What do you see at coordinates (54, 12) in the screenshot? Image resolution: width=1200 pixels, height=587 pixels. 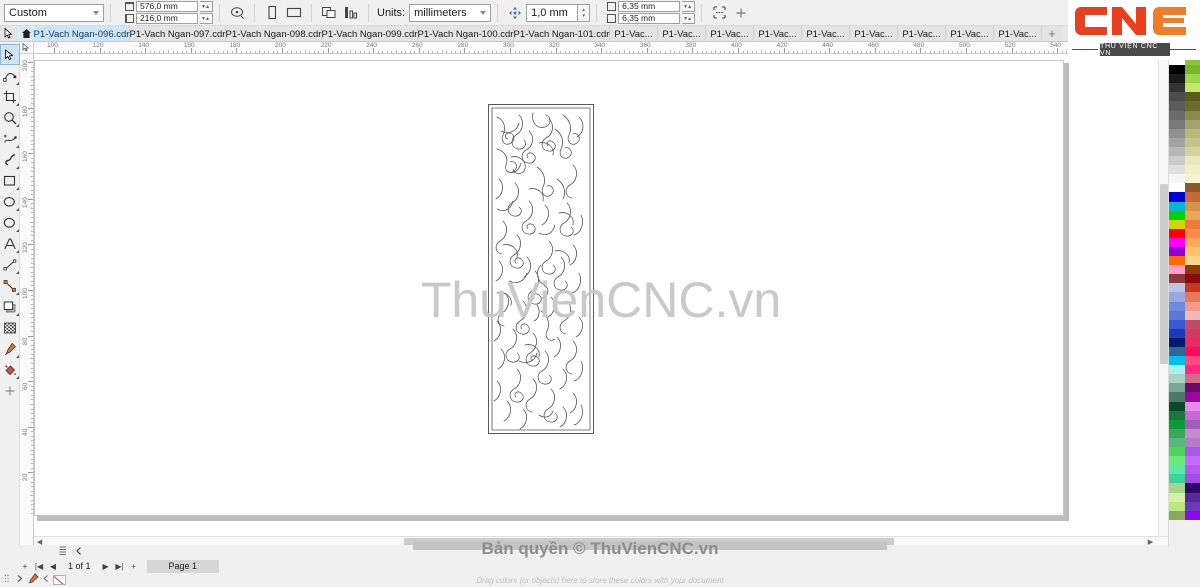 I see `page-preset-combo: Custom` at bounding box center [54, 12].